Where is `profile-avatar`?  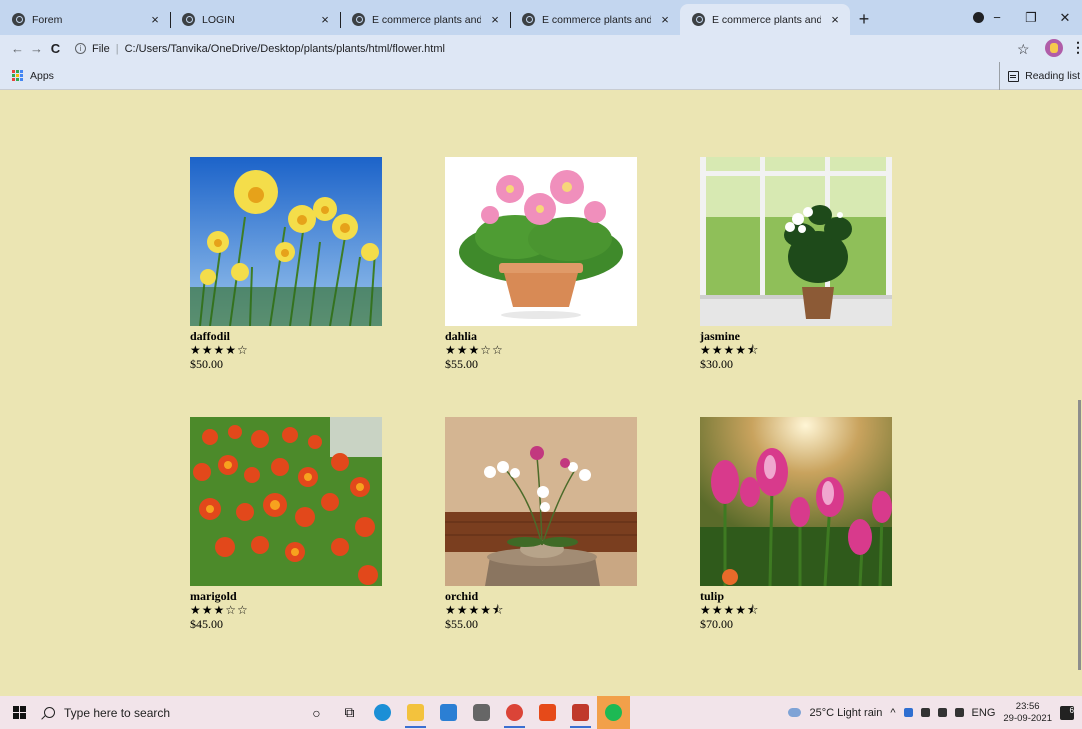
profile-avatar is located at coordinates (1054, 48).